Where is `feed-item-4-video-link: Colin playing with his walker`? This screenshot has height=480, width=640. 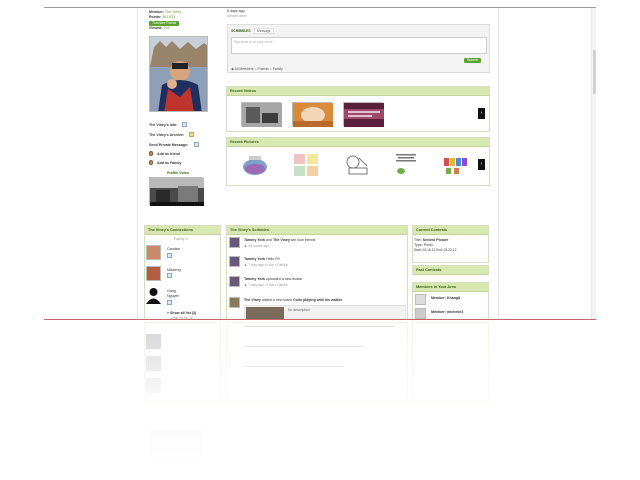
feed-item-4-video-link: Colin playing with his walker is located at coordinates (317, 300).